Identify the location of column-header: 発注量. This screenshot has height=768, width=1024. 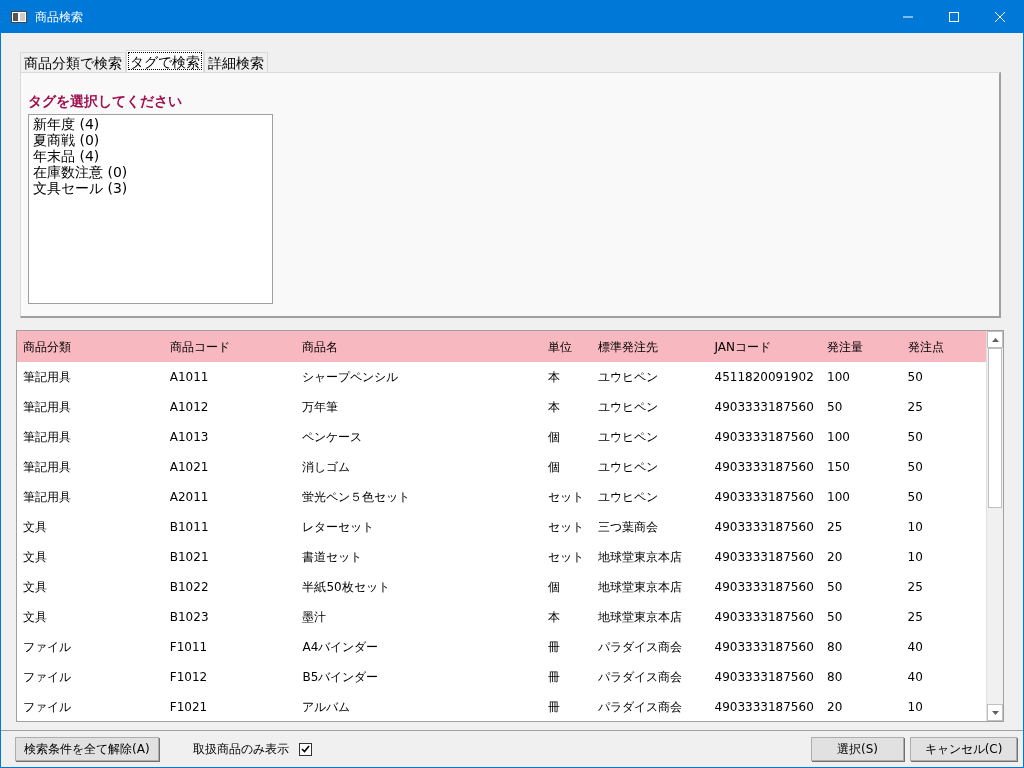
(861, 346).